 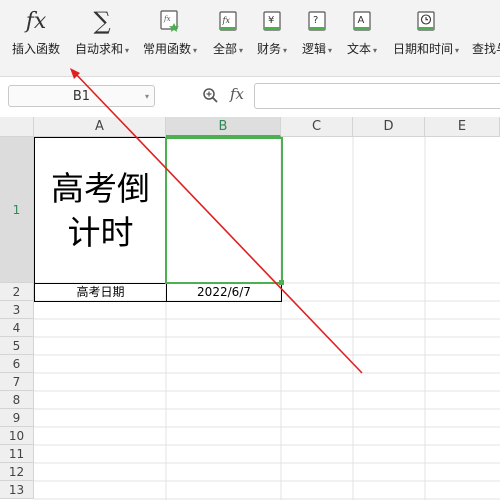 What do you see at coordinates (100, 292) in the screenshot?
I see `cell-a2: 高考日期` at bounding box center [100, 292].